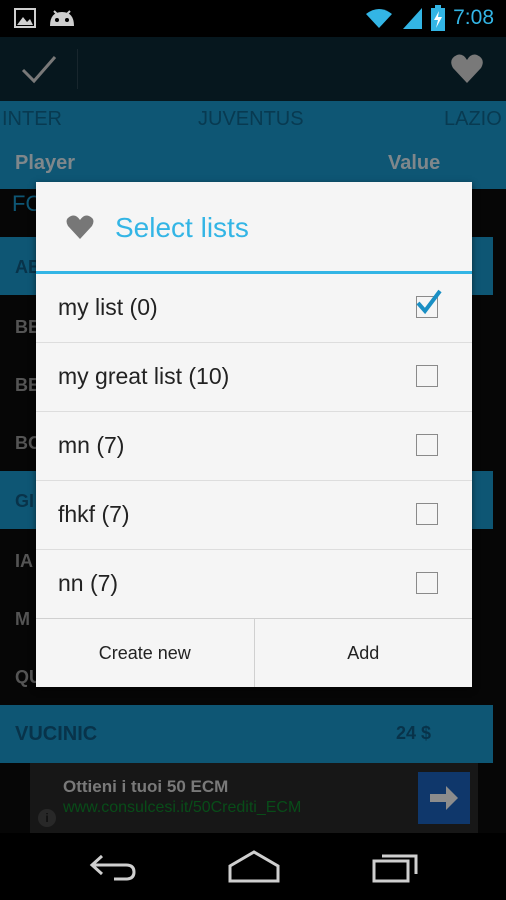 Image resolution: width=506 pixels, height=900 pixels. I want to click on dialog-buttons: Create new Add, so click(254, 652).